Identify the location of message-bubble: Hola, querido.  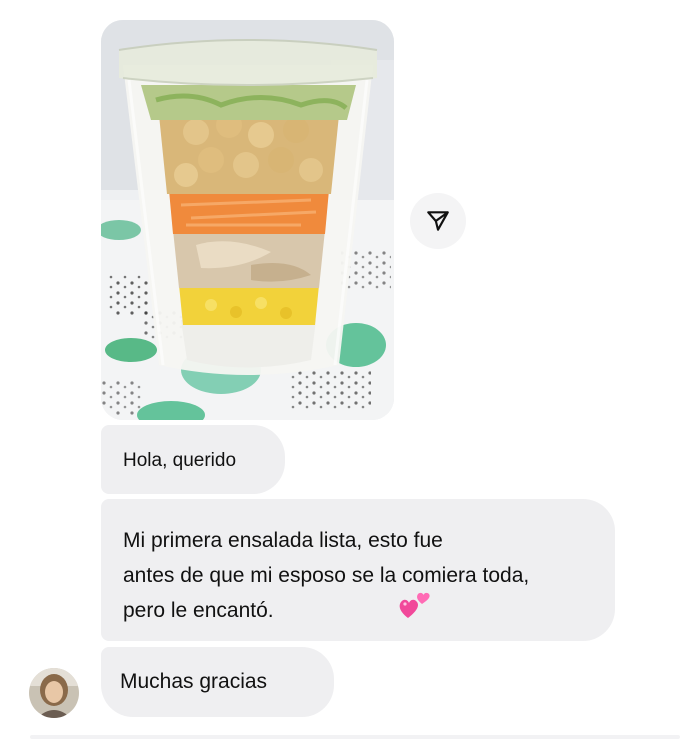
(193, 459).